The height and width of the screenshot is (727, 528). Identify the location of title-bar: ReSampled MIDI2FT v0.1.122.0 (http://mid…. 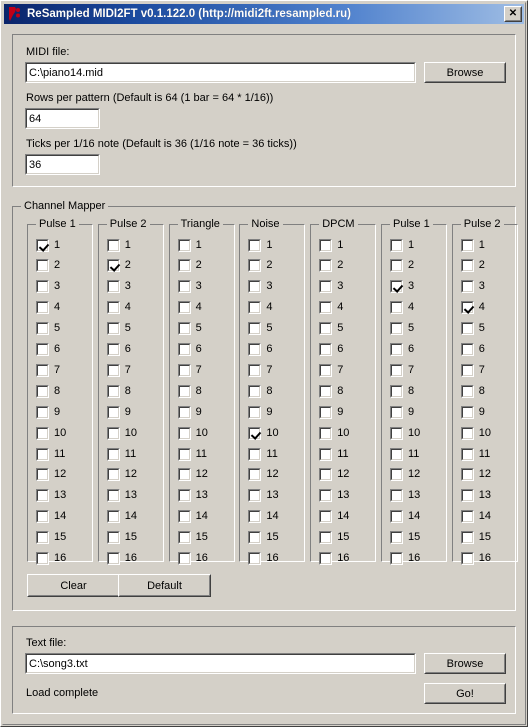
(264, 14).